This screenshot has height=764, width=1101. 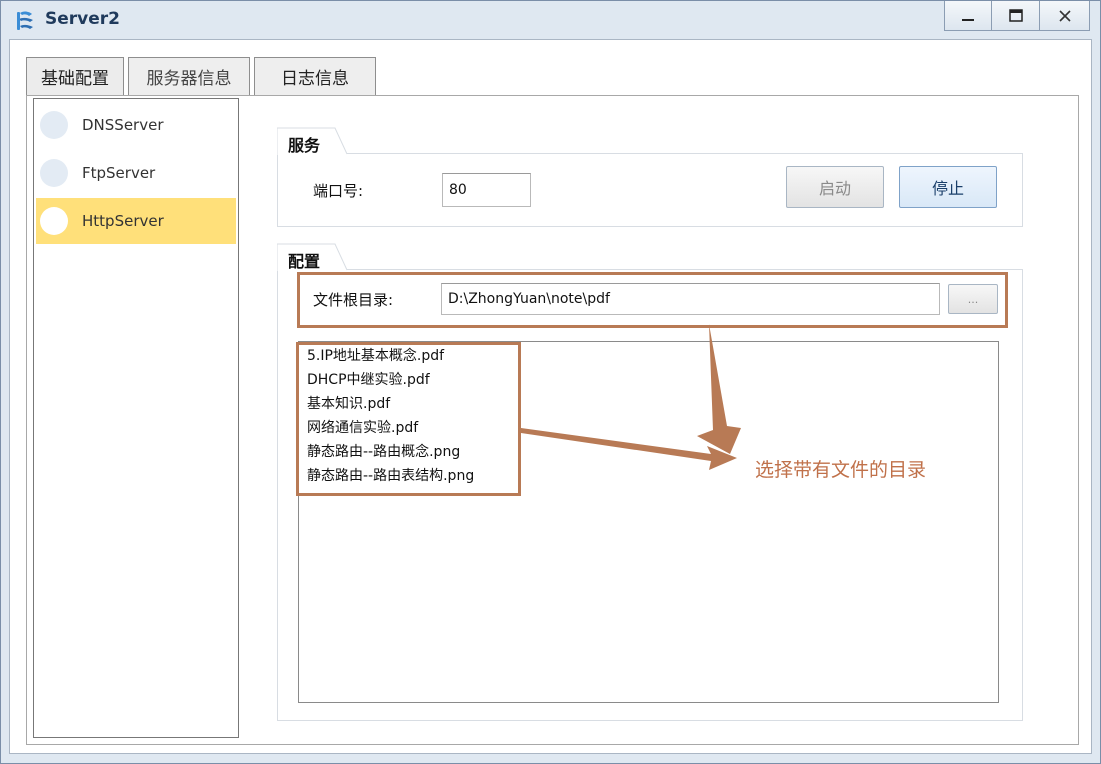 I want to click on server-item-http: HttpServer, so click(x=136, y=221).